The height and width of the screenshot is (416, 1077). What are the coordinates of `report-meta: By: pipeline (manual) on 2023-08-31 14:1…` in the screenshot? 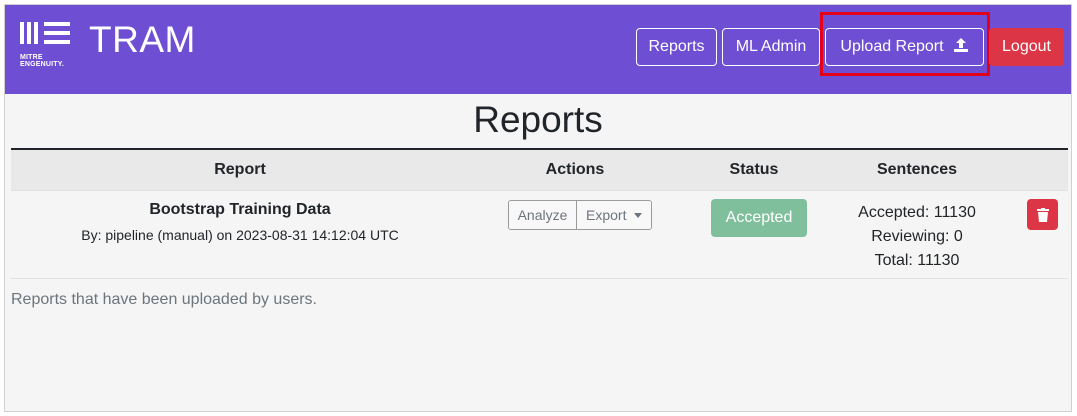 It's located at (240, 235).